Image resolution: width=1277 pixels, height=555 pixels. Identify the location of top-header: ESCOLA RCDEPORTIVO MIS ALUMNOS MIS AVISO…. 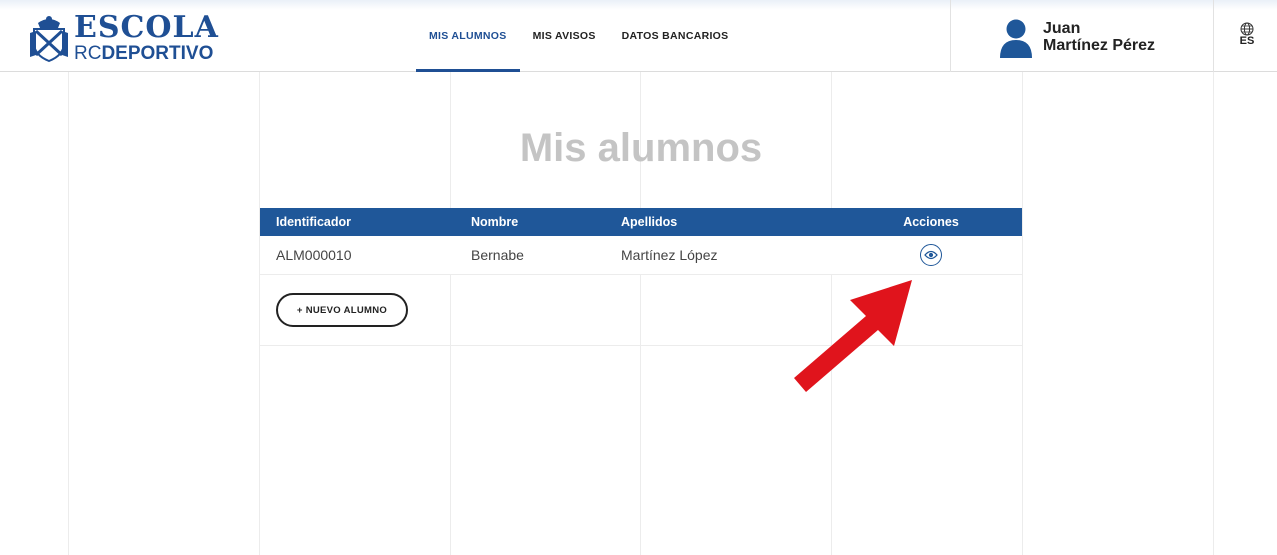
(638, 36).